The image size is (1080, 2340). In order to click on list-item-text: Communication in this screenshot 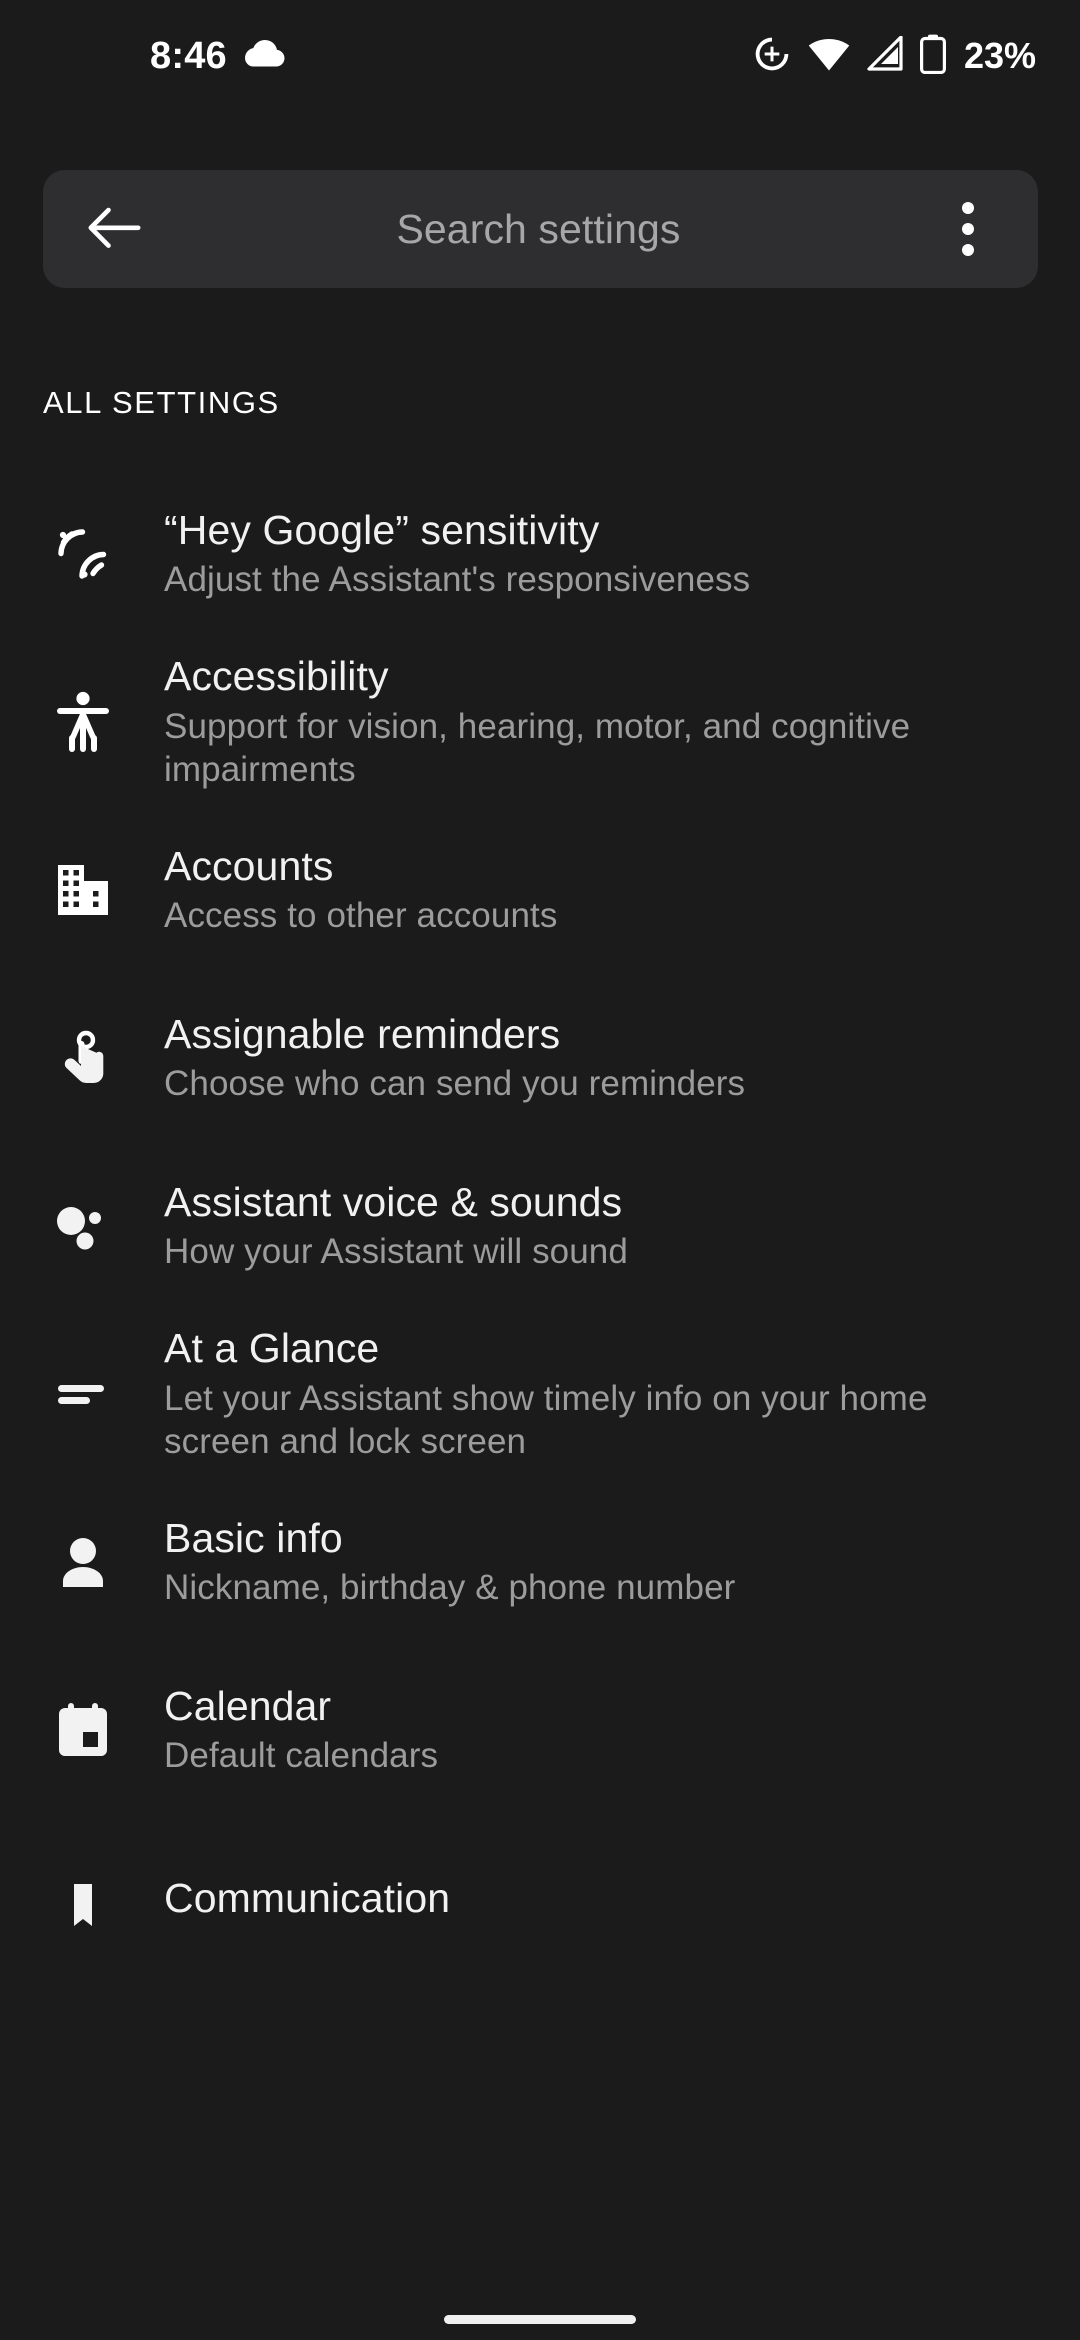, I will do `click(592, 1898)`.